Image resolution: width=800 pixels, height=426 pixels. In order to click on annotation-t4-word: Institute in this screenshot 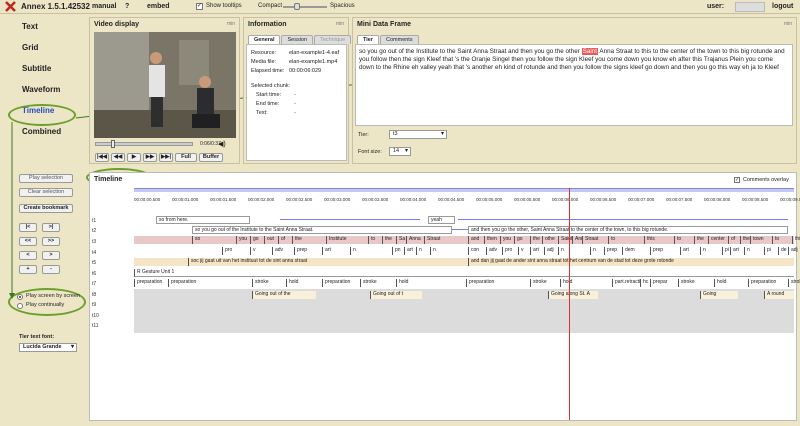, I will do `click(347, 240)`.